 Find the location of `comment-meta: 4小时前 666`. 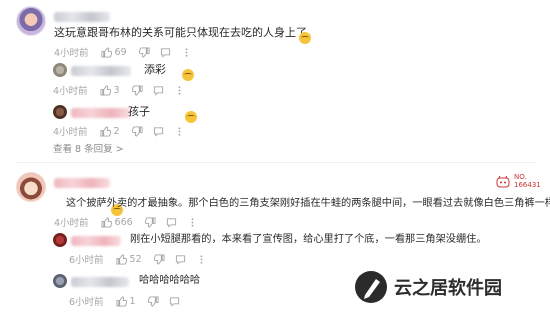

comment-meta: 4小时前 666 is located at coordinates (126, 222).